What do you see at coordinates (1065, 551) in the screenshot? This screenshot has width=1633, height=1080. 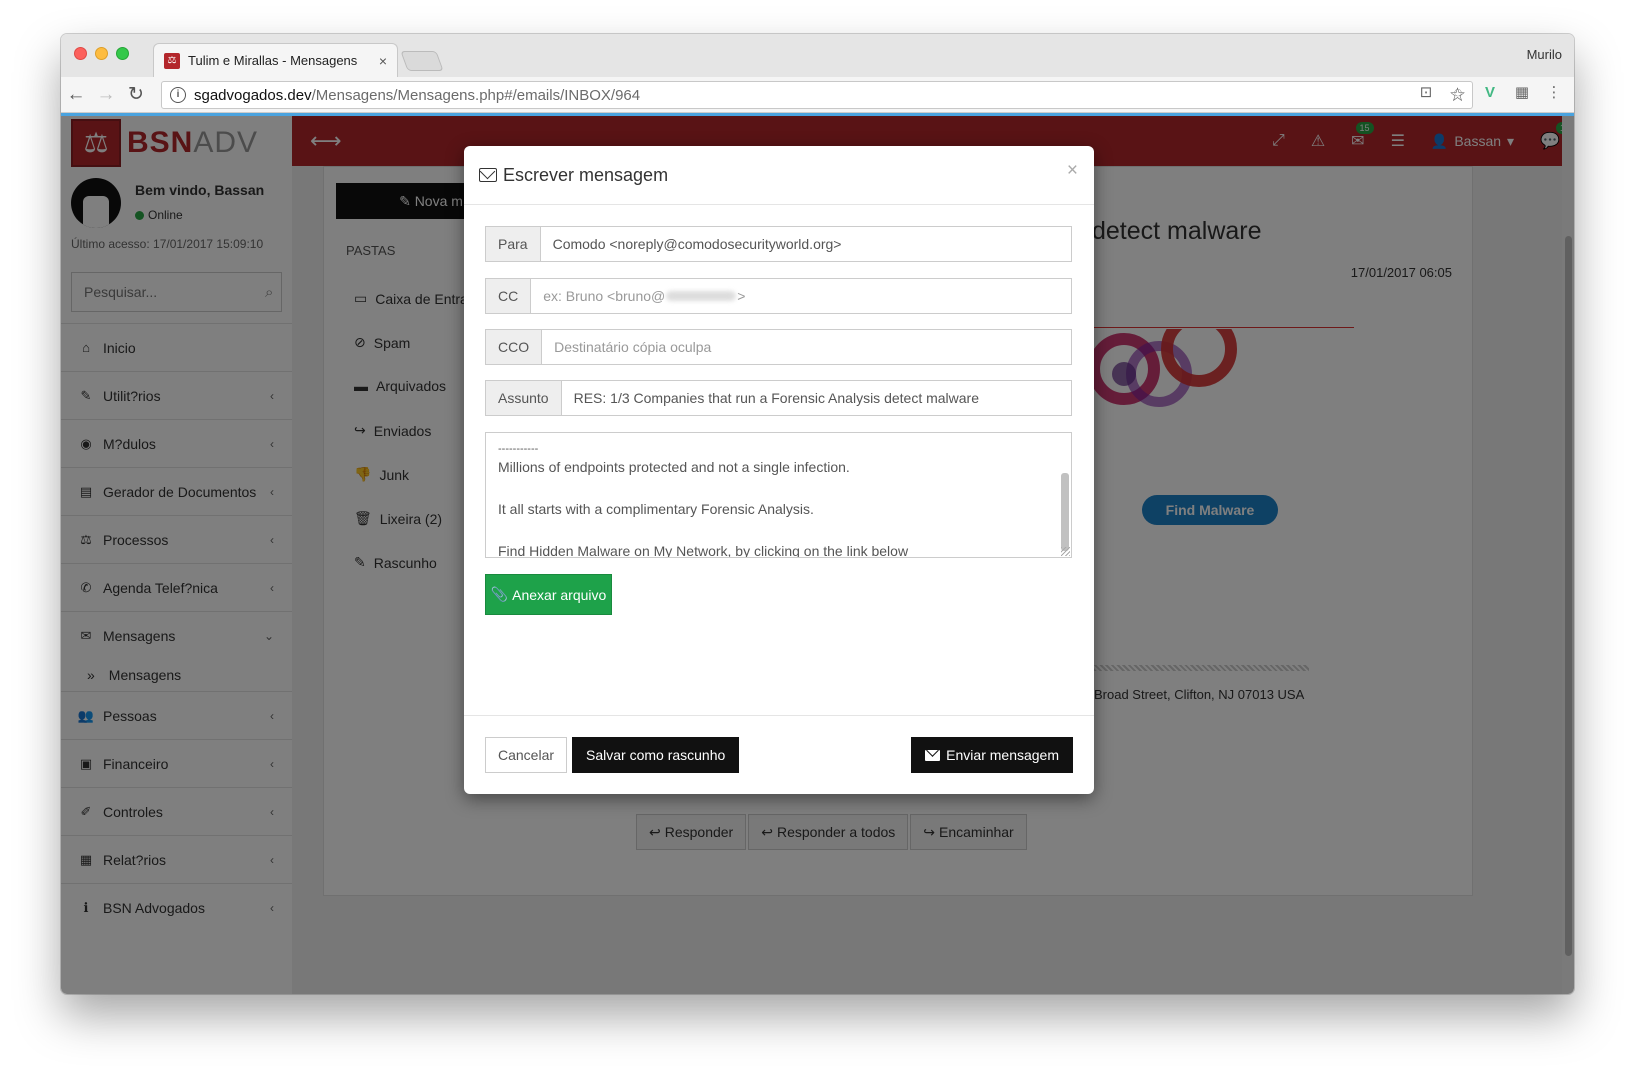 I see `resize-handle-icon` at bounding box center [1065, 551].